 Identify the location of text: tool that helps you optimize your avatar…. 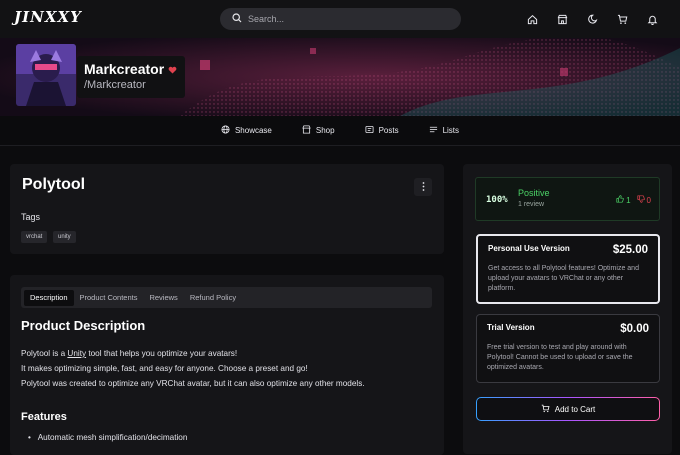
(162, 353).